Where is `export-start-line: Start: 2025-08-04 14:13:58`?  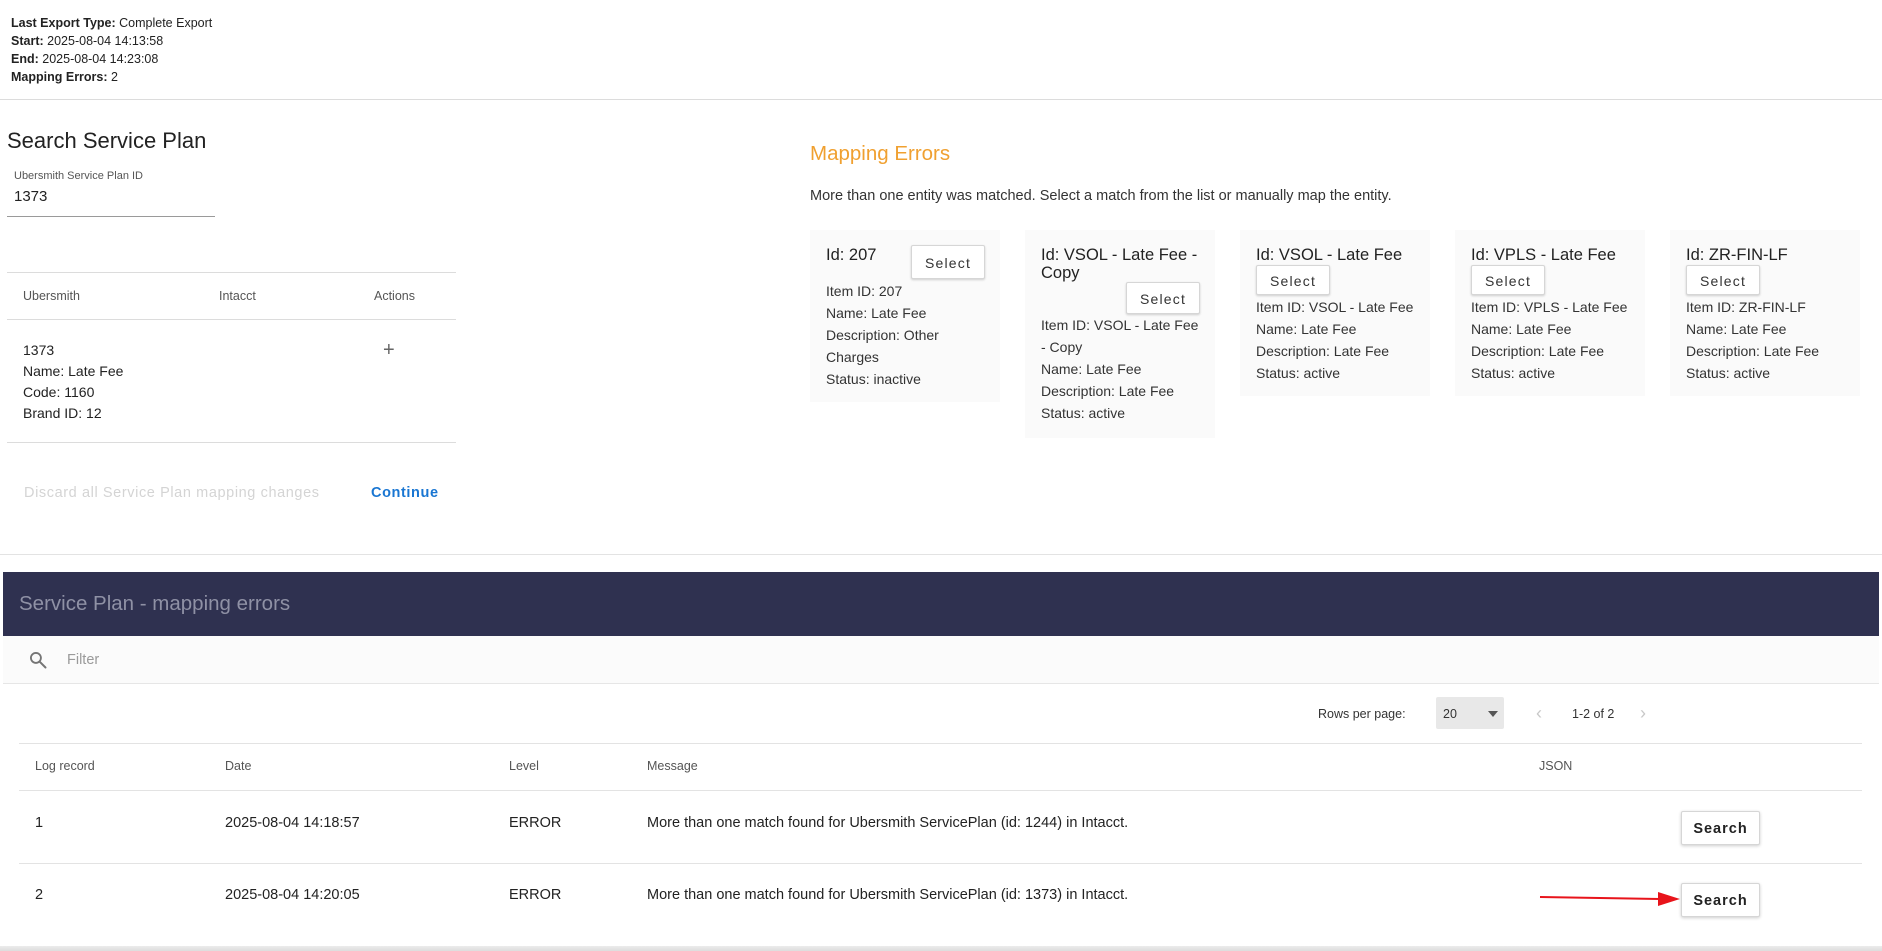 export-start-line: Start: 2025-08-04 14:13:58 is located at coordinates (87, 41).